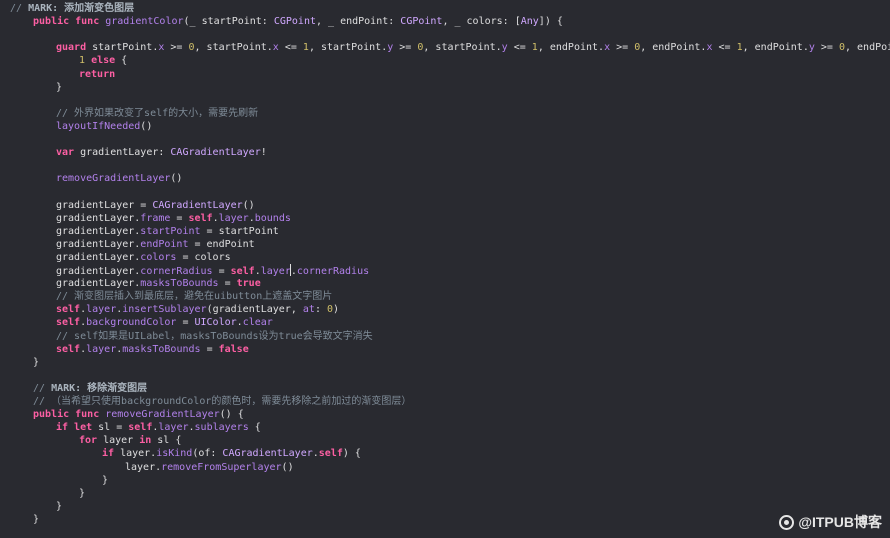 This screenshot has width=890, height=538. What do you see at coordinates (98, 271) in the screenshot?
I see `code-token: gradientLayer.` at bounding box center [98, 271].